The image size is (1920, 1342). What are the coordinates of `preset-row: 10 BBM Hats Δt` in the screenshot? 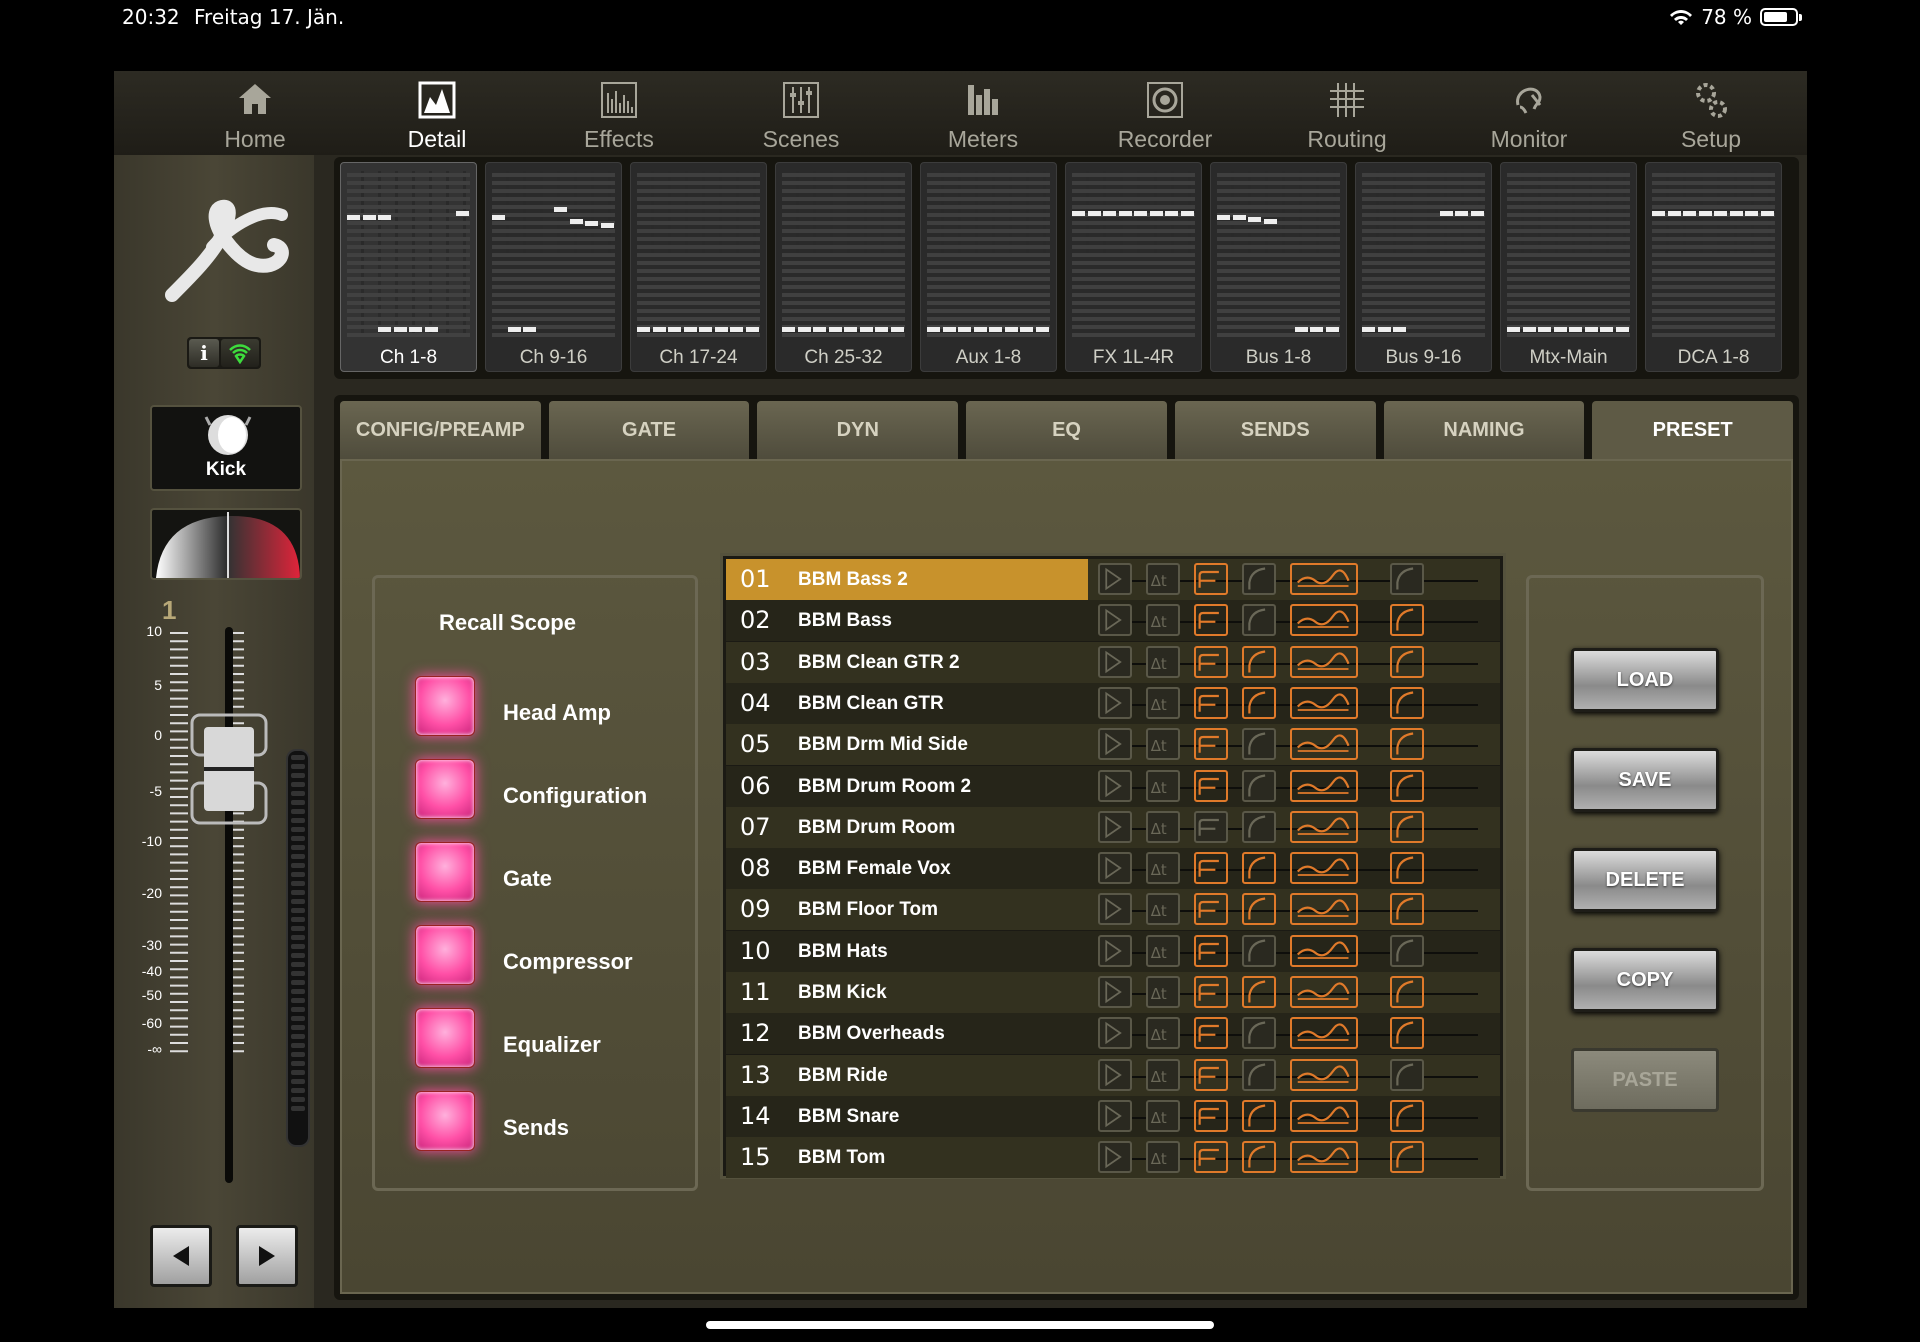 It's located at (1113, 951).